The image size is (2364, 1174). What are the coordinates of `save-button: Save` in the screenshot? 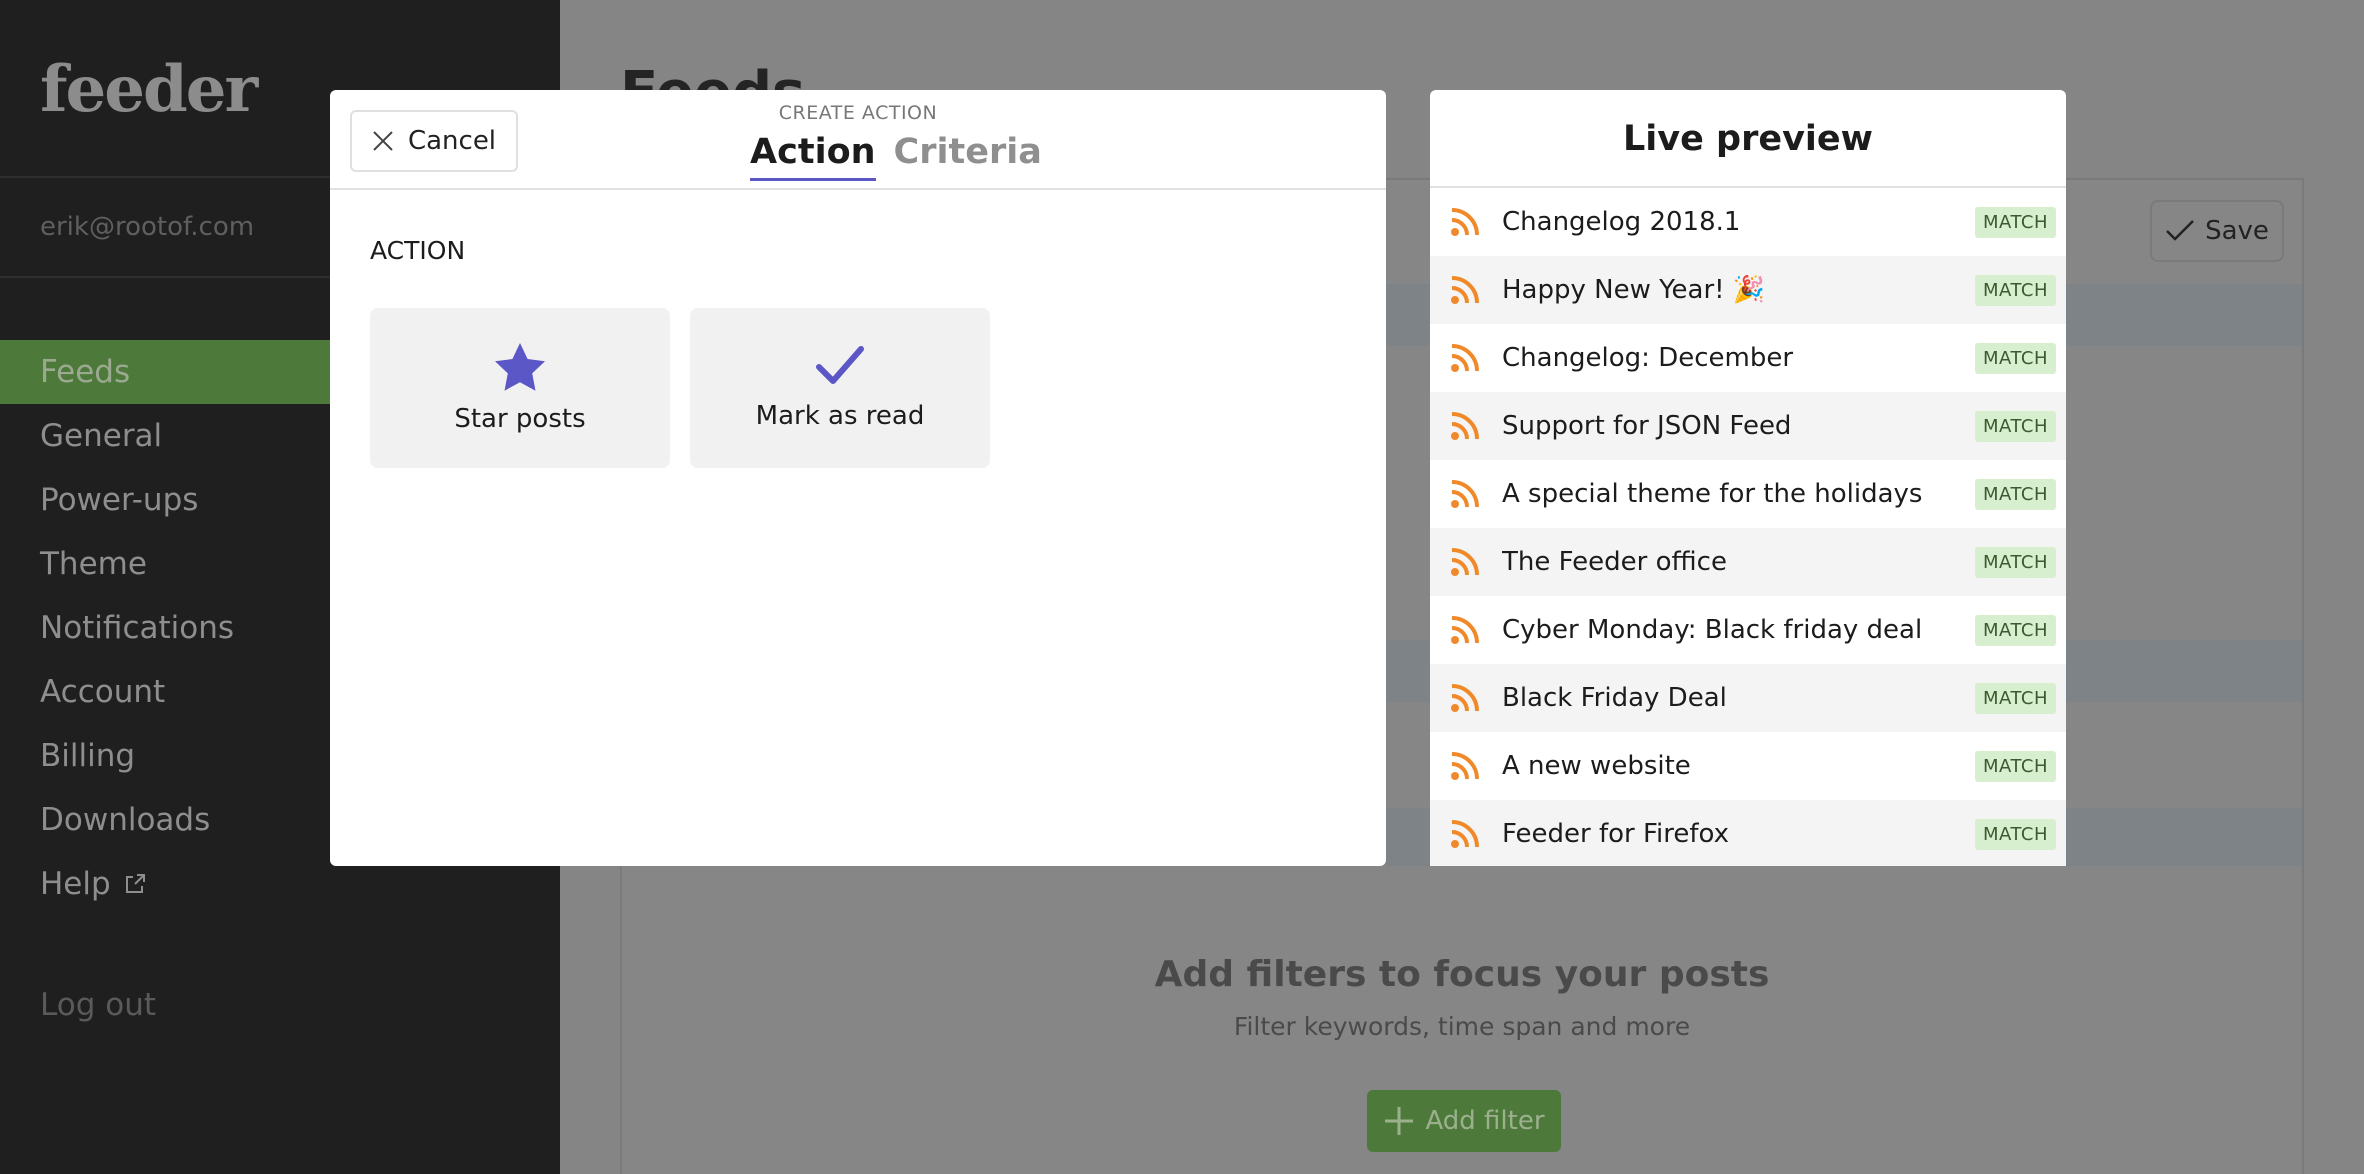 It's located at (2217, 231).